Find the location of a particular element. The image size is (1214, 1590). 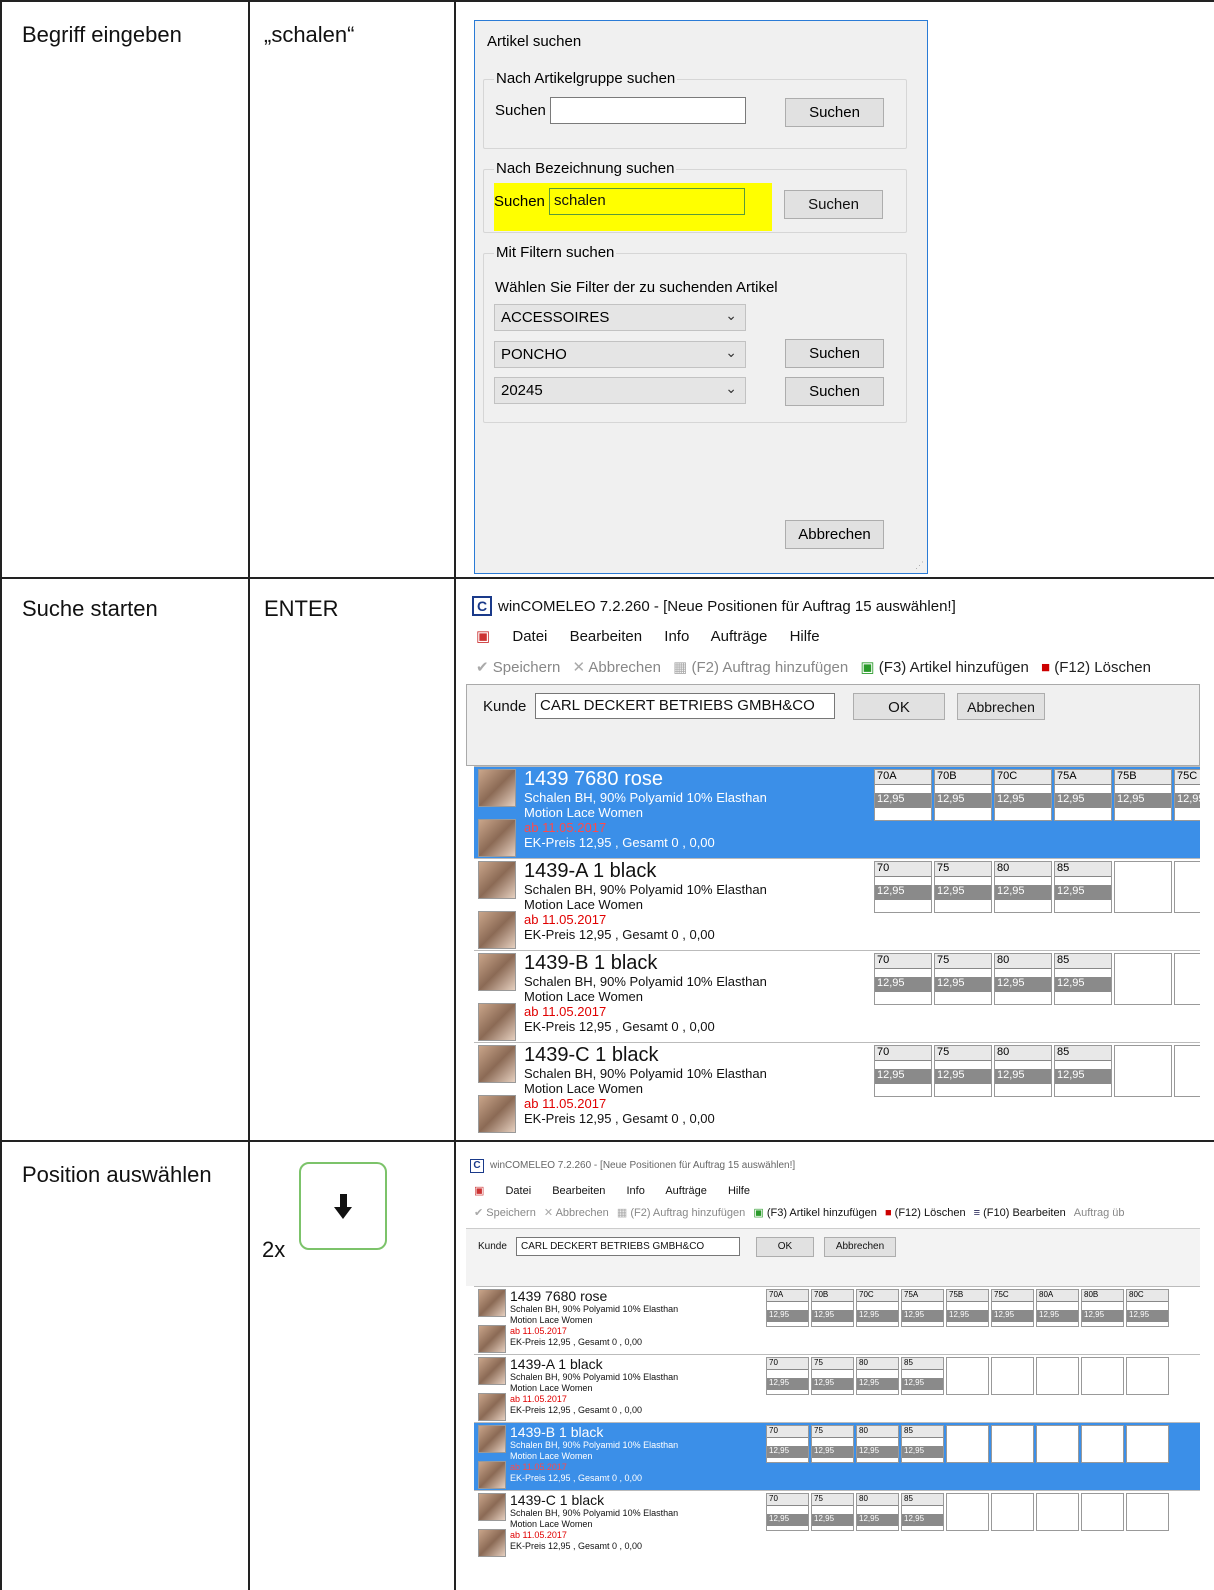

size-cell: 80B 12,95 is located at coordinates (1102, 1308).